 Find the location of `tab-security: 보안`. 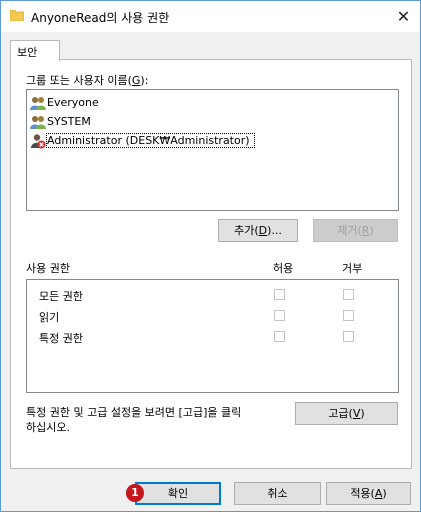

tab-security: 보안 is located at coordinates (35, 50).